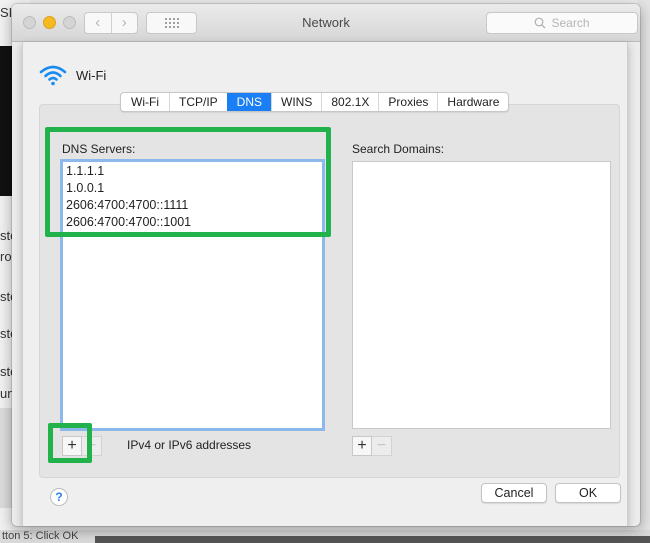  Describe the element at coordinates (349, 102) in the screenshot. I see `tab-8021x: 802.1X` at that location.